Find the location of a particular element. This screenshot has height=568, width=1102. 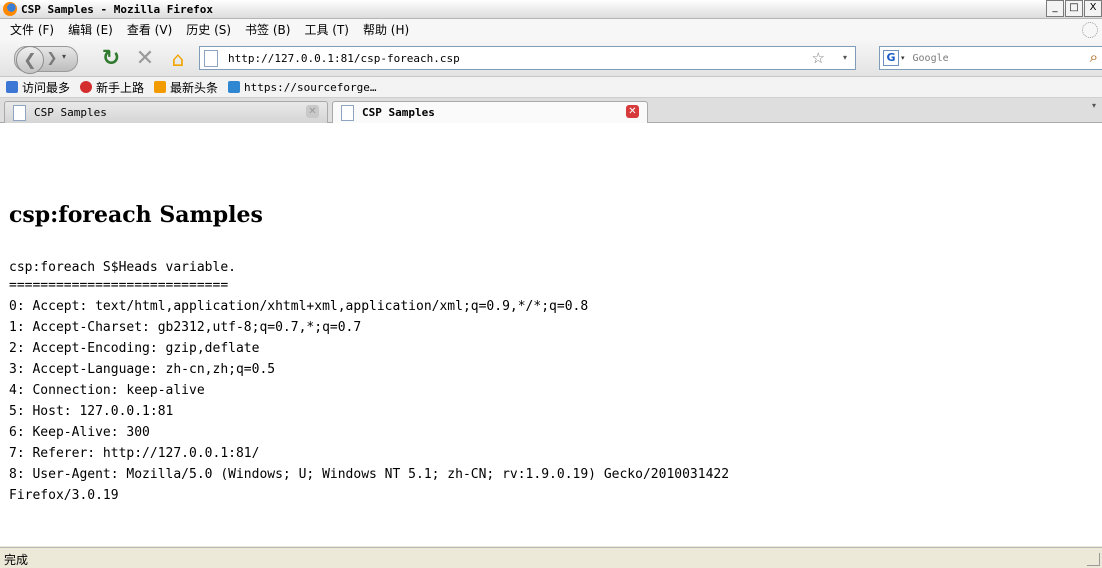

window-titlebar: CSP Samples - Mozilla Firefox _ □ X is located at coordinates (551, 9).